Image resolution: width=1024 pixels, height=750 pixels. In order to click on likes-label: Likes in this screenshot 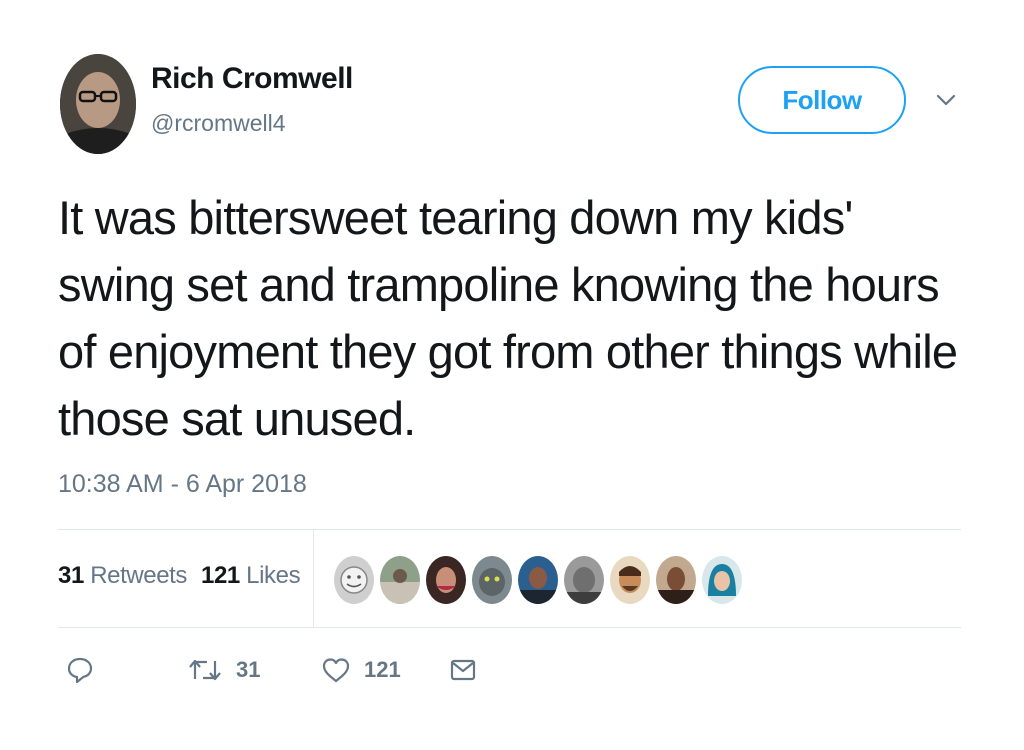, I will do `click(273, 575)`.